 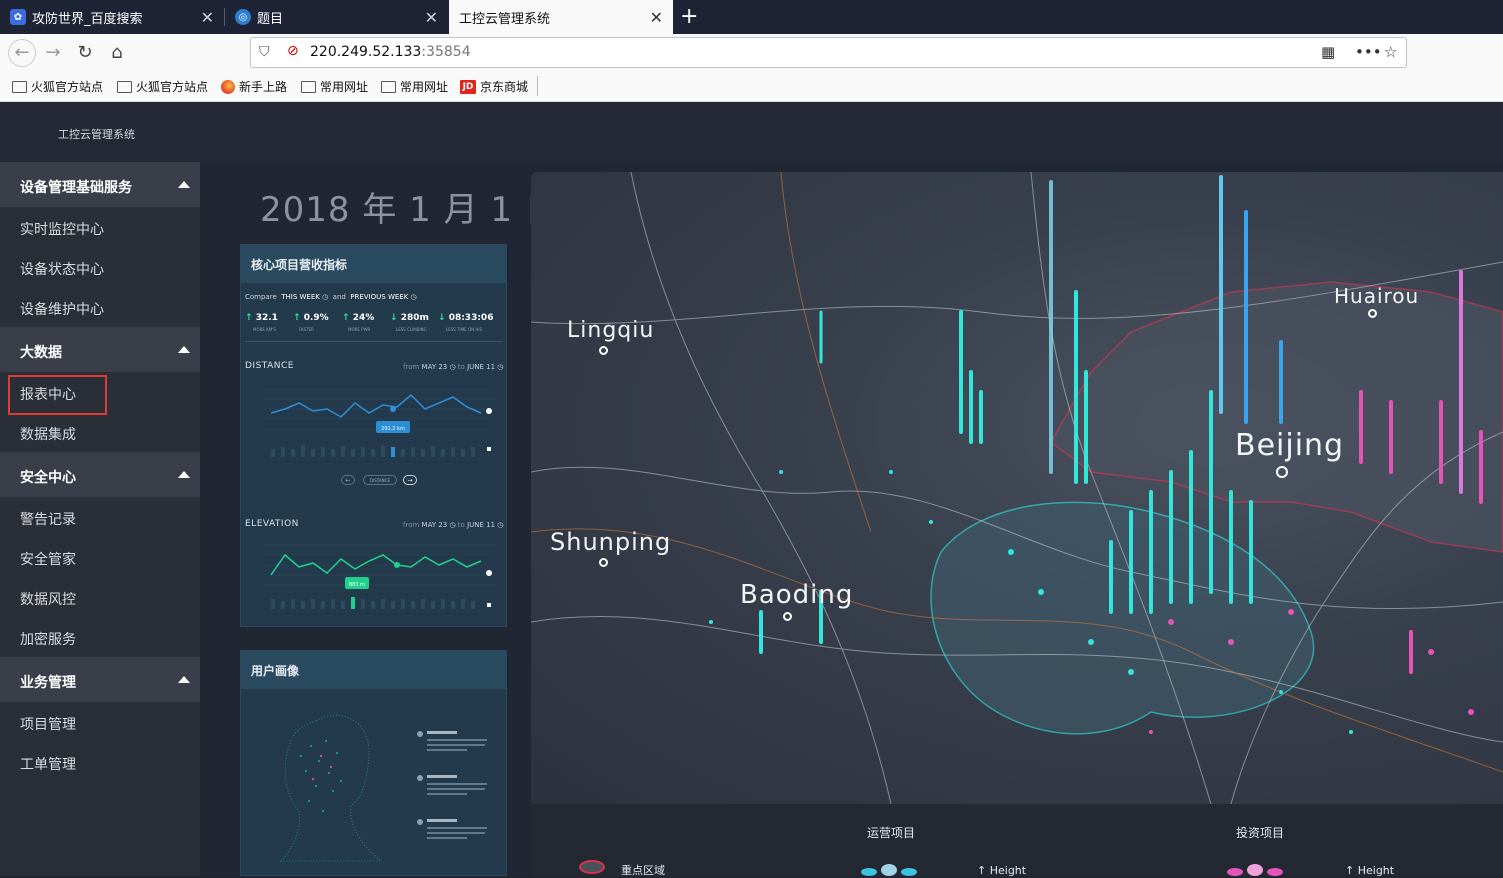 I want to click on stat-label: MORE PWR, so click(x=359, y=329).